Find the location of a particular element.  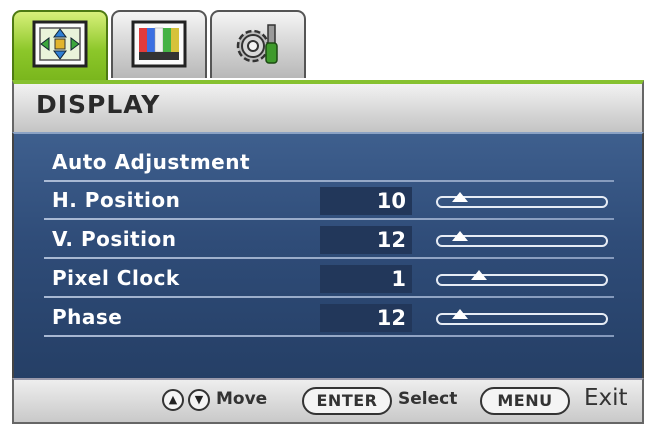

menu-item-label: H. Position is located at coordinates (116, 200).